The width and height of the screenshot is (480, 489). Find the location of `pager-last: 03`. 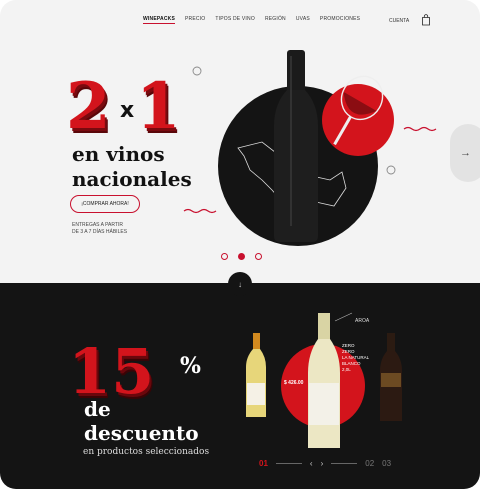

pager-last: 03 is located at coordinates (386, 463).